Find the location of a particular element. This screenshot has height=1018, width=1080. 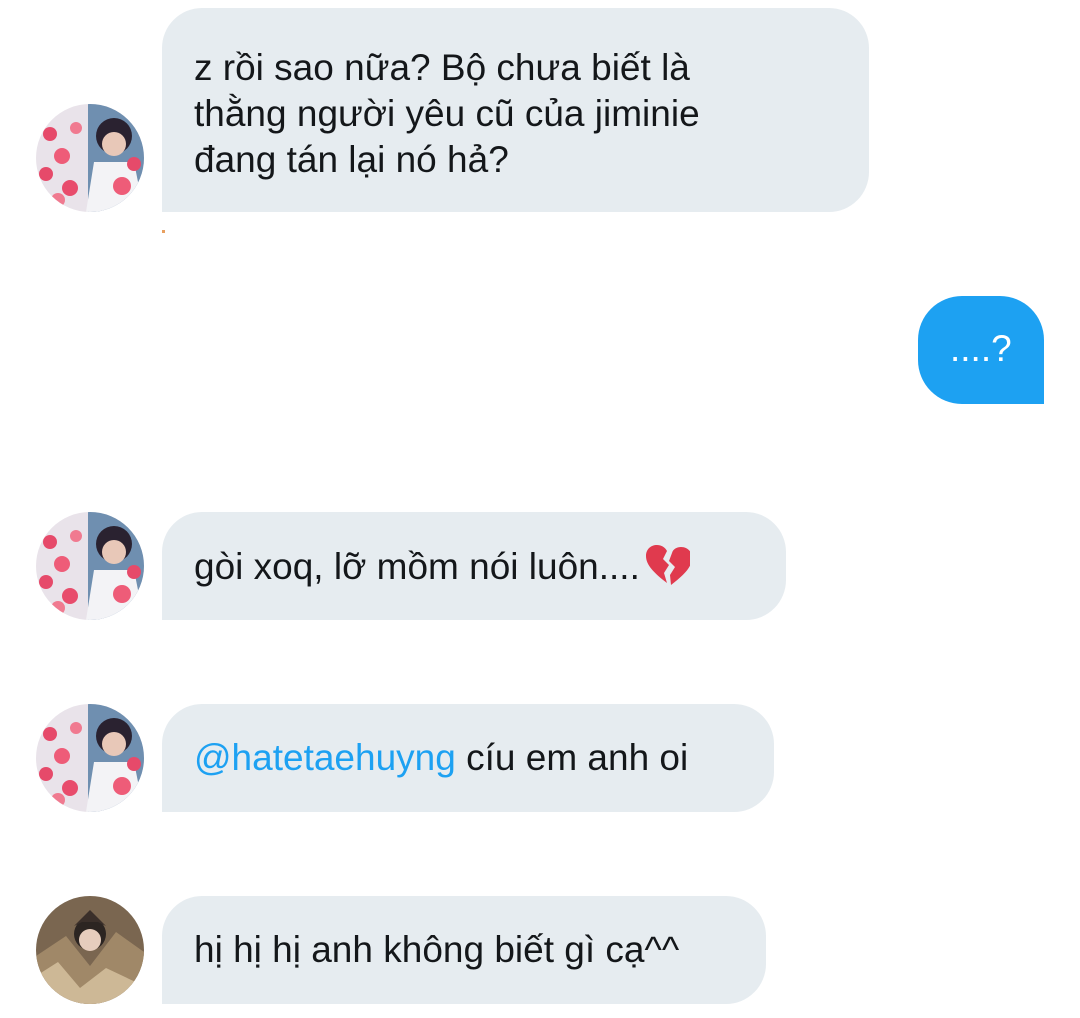

message-text-line: thằng người yêu cũ của jiminie is located at coordinates (447, 113).